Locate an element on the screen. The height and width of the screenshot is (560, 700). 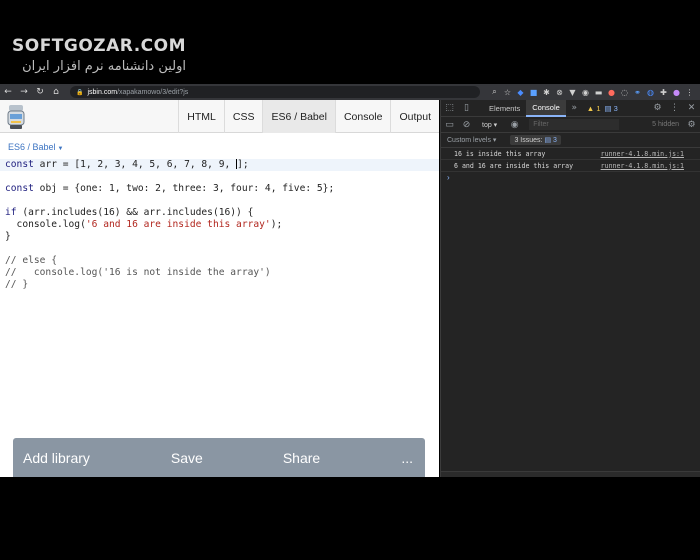
levels-dropdown: Custom levels ▾ is located at coordinates (471, 140).